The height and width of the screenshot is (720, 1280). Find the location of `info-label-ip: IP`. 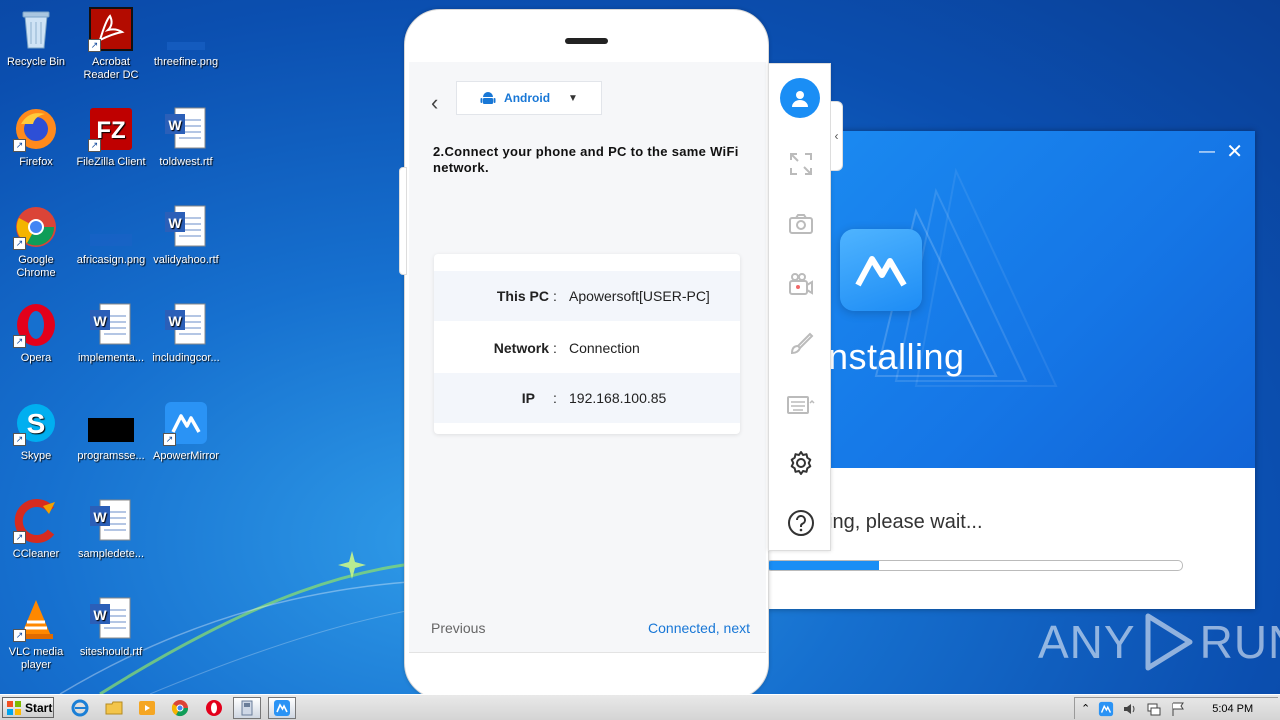

info-label-ip: IP is located at coordinates (528, 398).